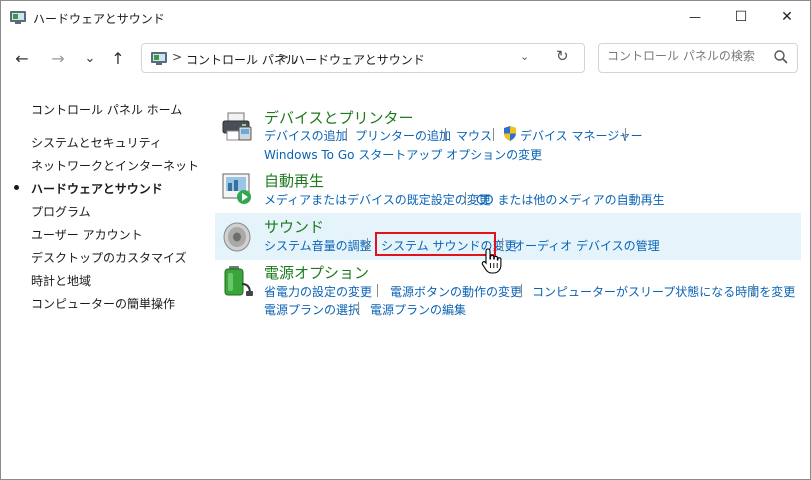 The image size is (811, 480). I want to click on link-mouse: マウス, so click(474, 135).